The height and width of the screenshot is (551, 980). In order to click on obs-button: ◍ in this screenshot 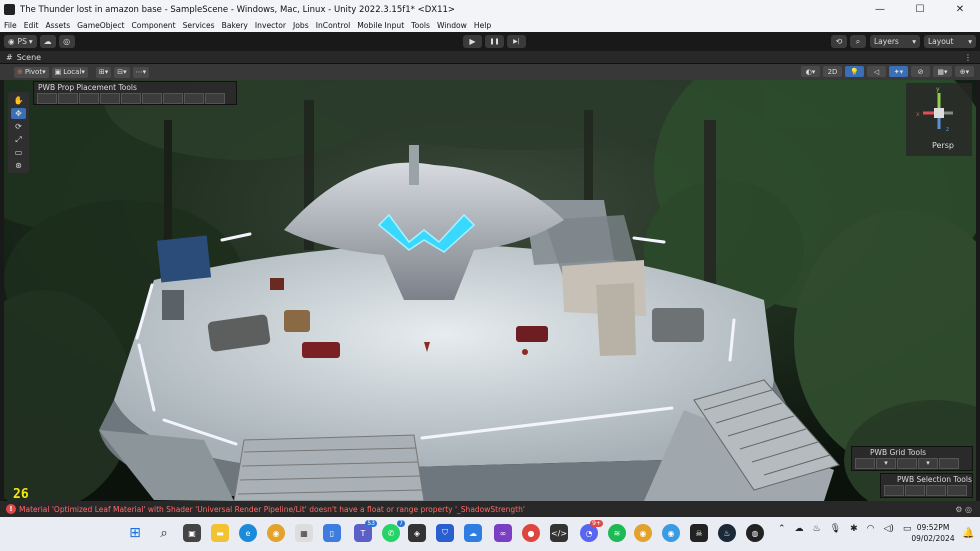, I will do `click(755, 533)`.